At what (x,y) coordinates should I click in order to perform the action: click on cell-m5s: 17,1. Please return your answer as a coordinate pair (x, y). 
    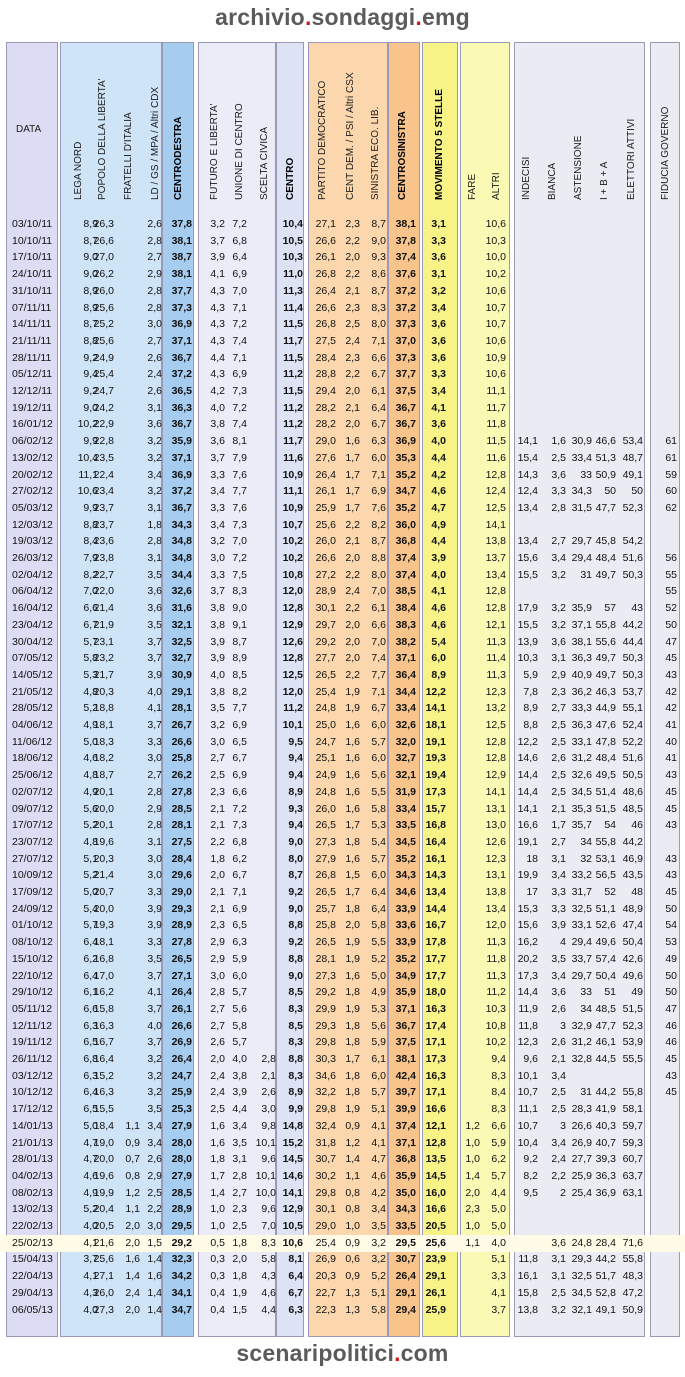
    Looking at the image, I should click on (435, 1092).